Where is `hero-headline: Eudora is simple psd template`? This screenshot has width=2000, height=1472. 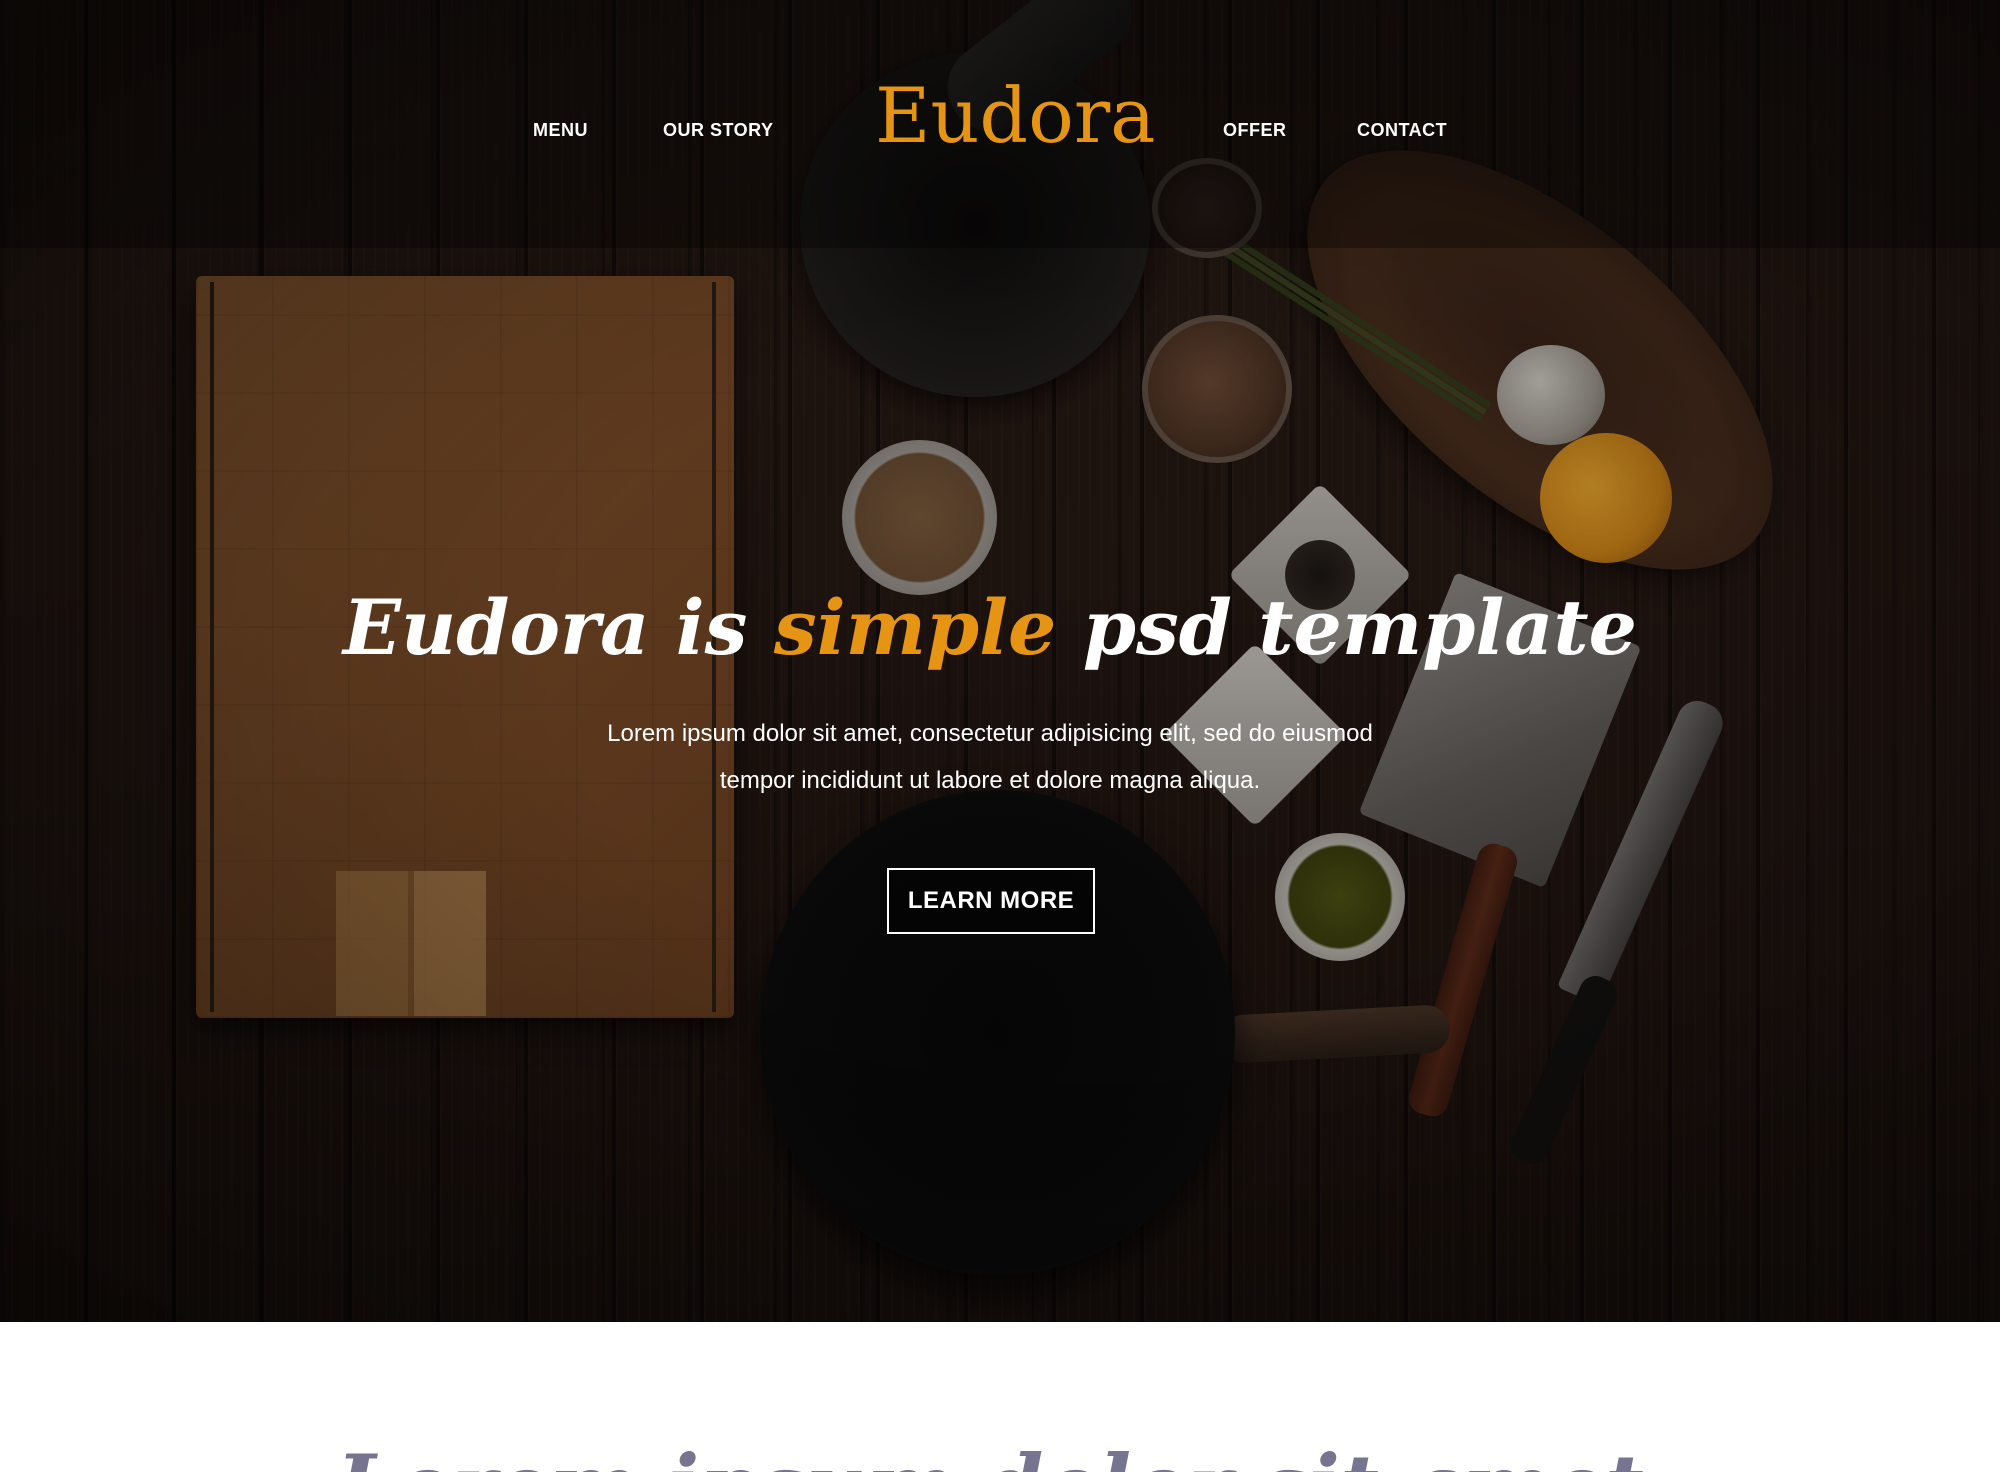
hero-headline: Eudora is simple psd template is located at coordinates (990, 628).